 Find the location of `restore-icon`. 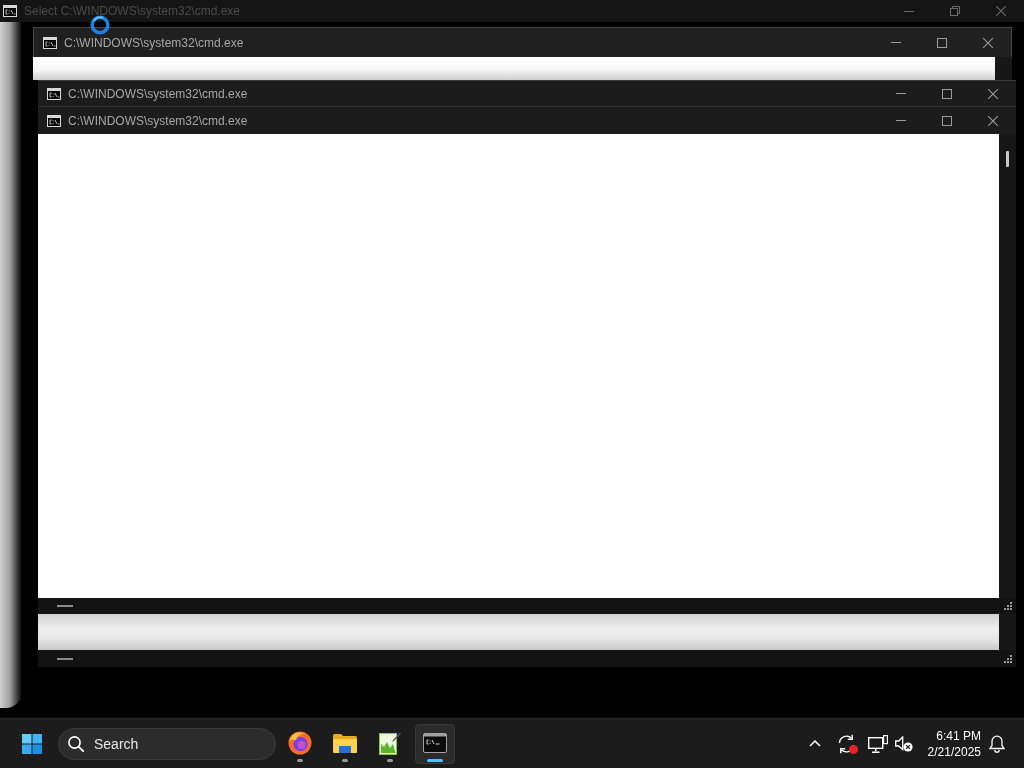

restore-icon is located at coordinates (955, 11).